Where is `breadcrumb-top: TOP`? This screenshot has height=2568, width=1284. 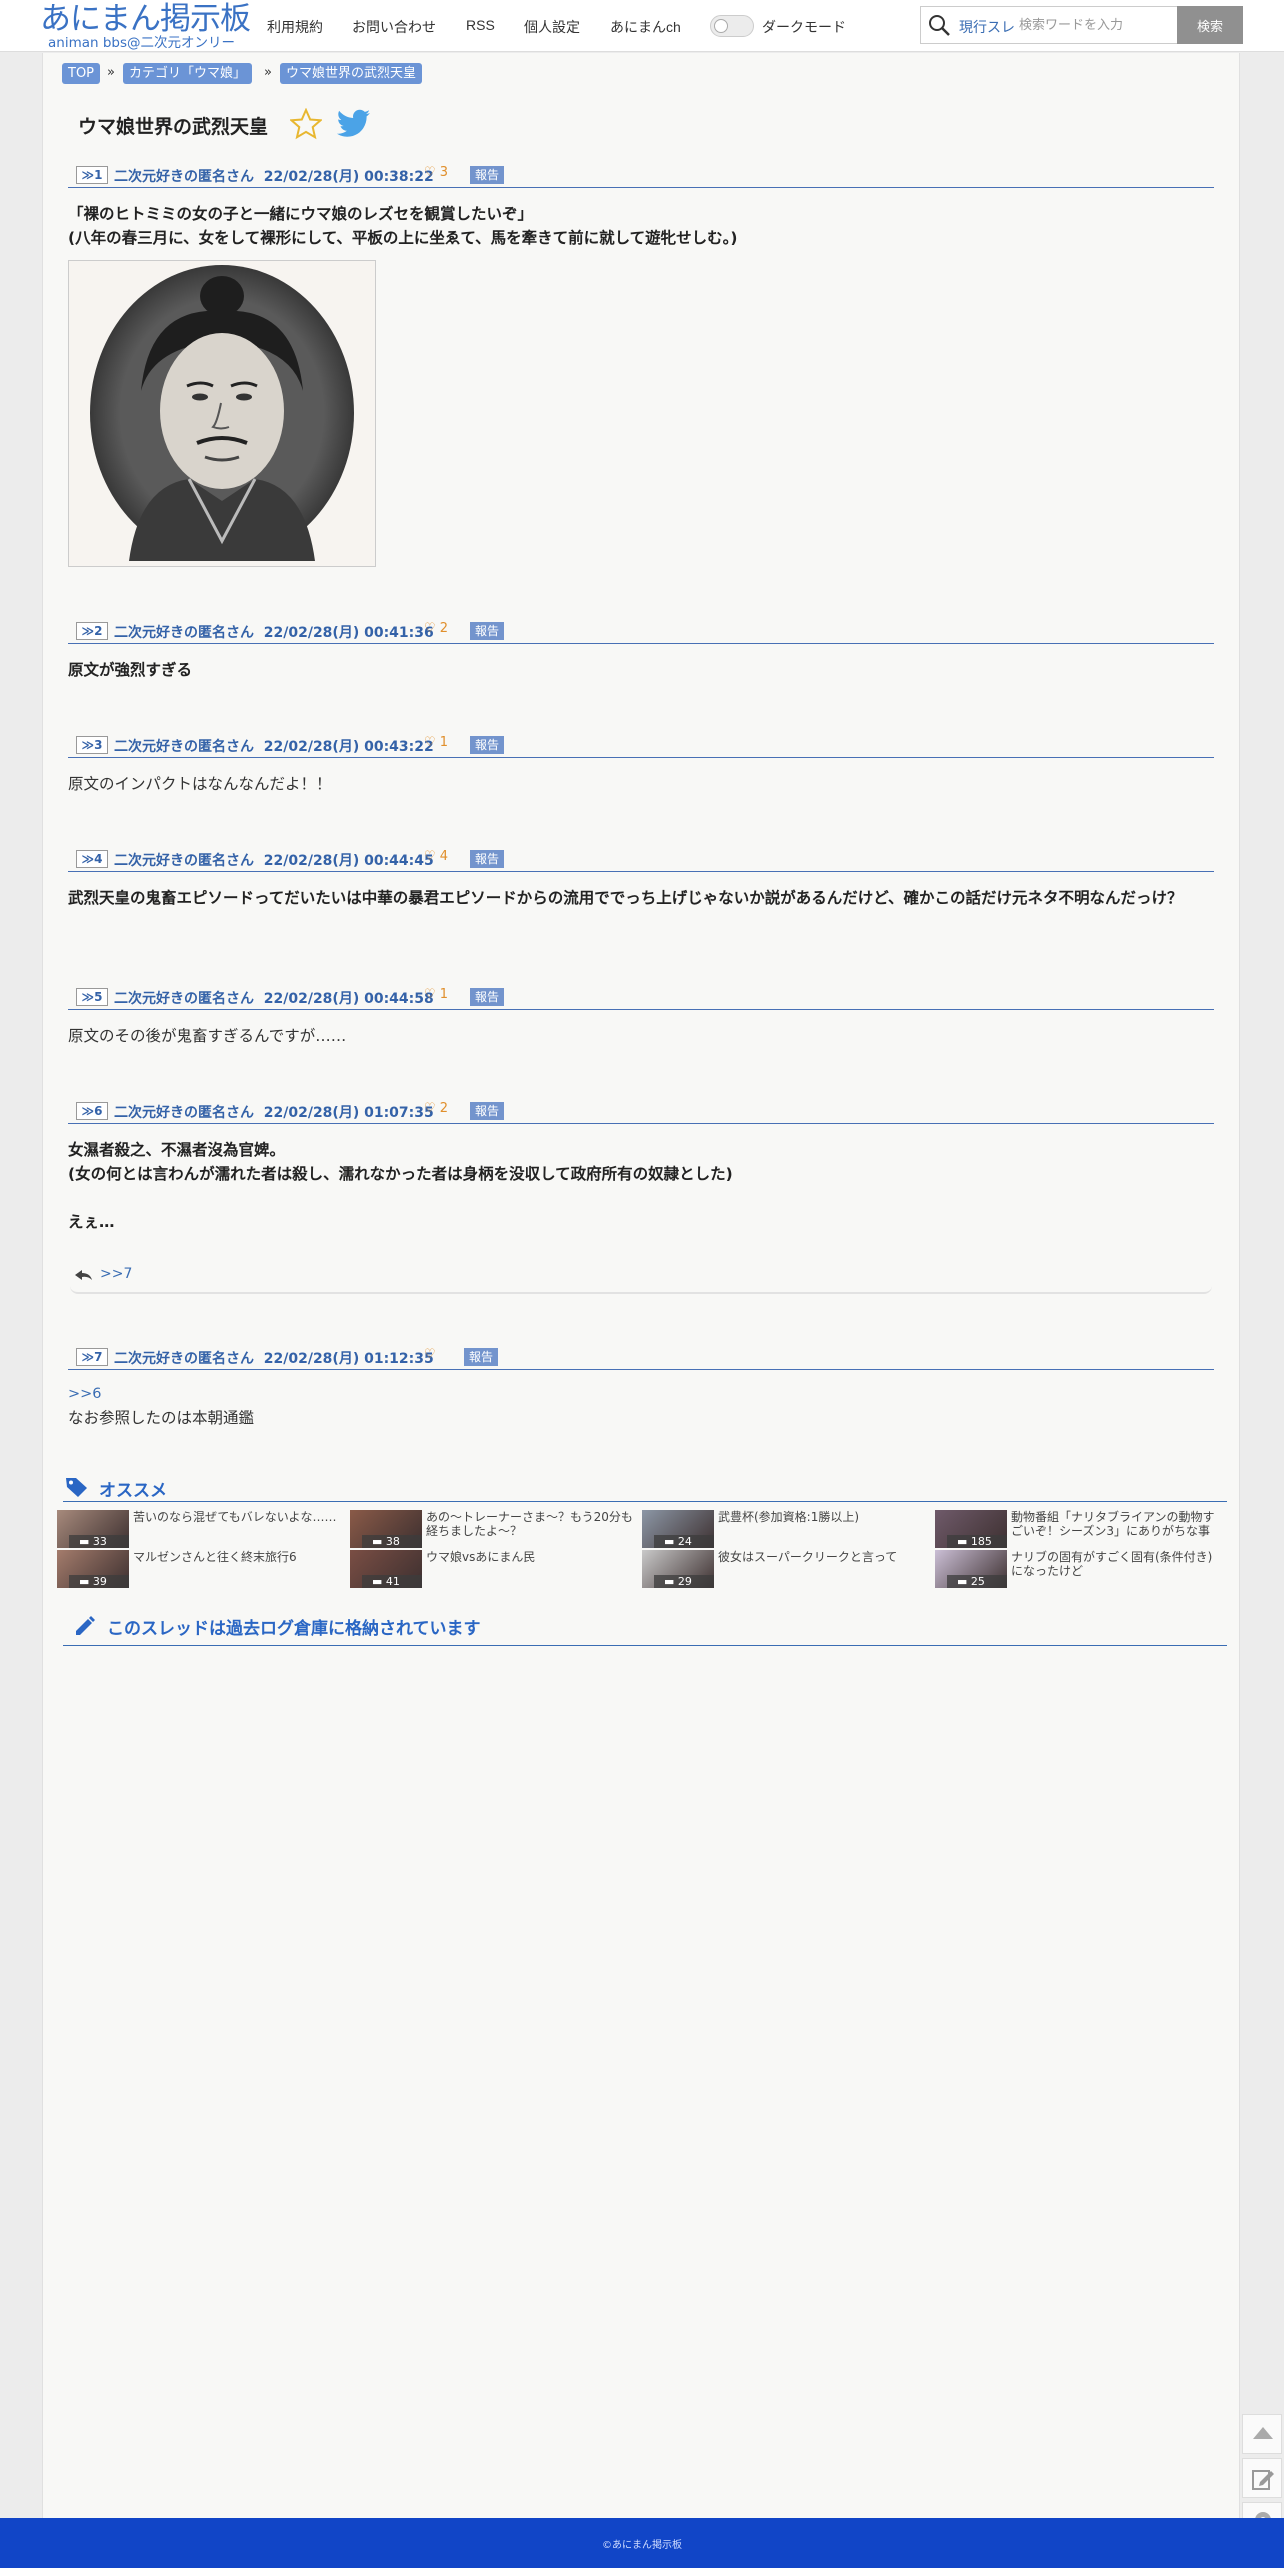 breadcrumb-top: TOP is located at coordinates (81, 73).